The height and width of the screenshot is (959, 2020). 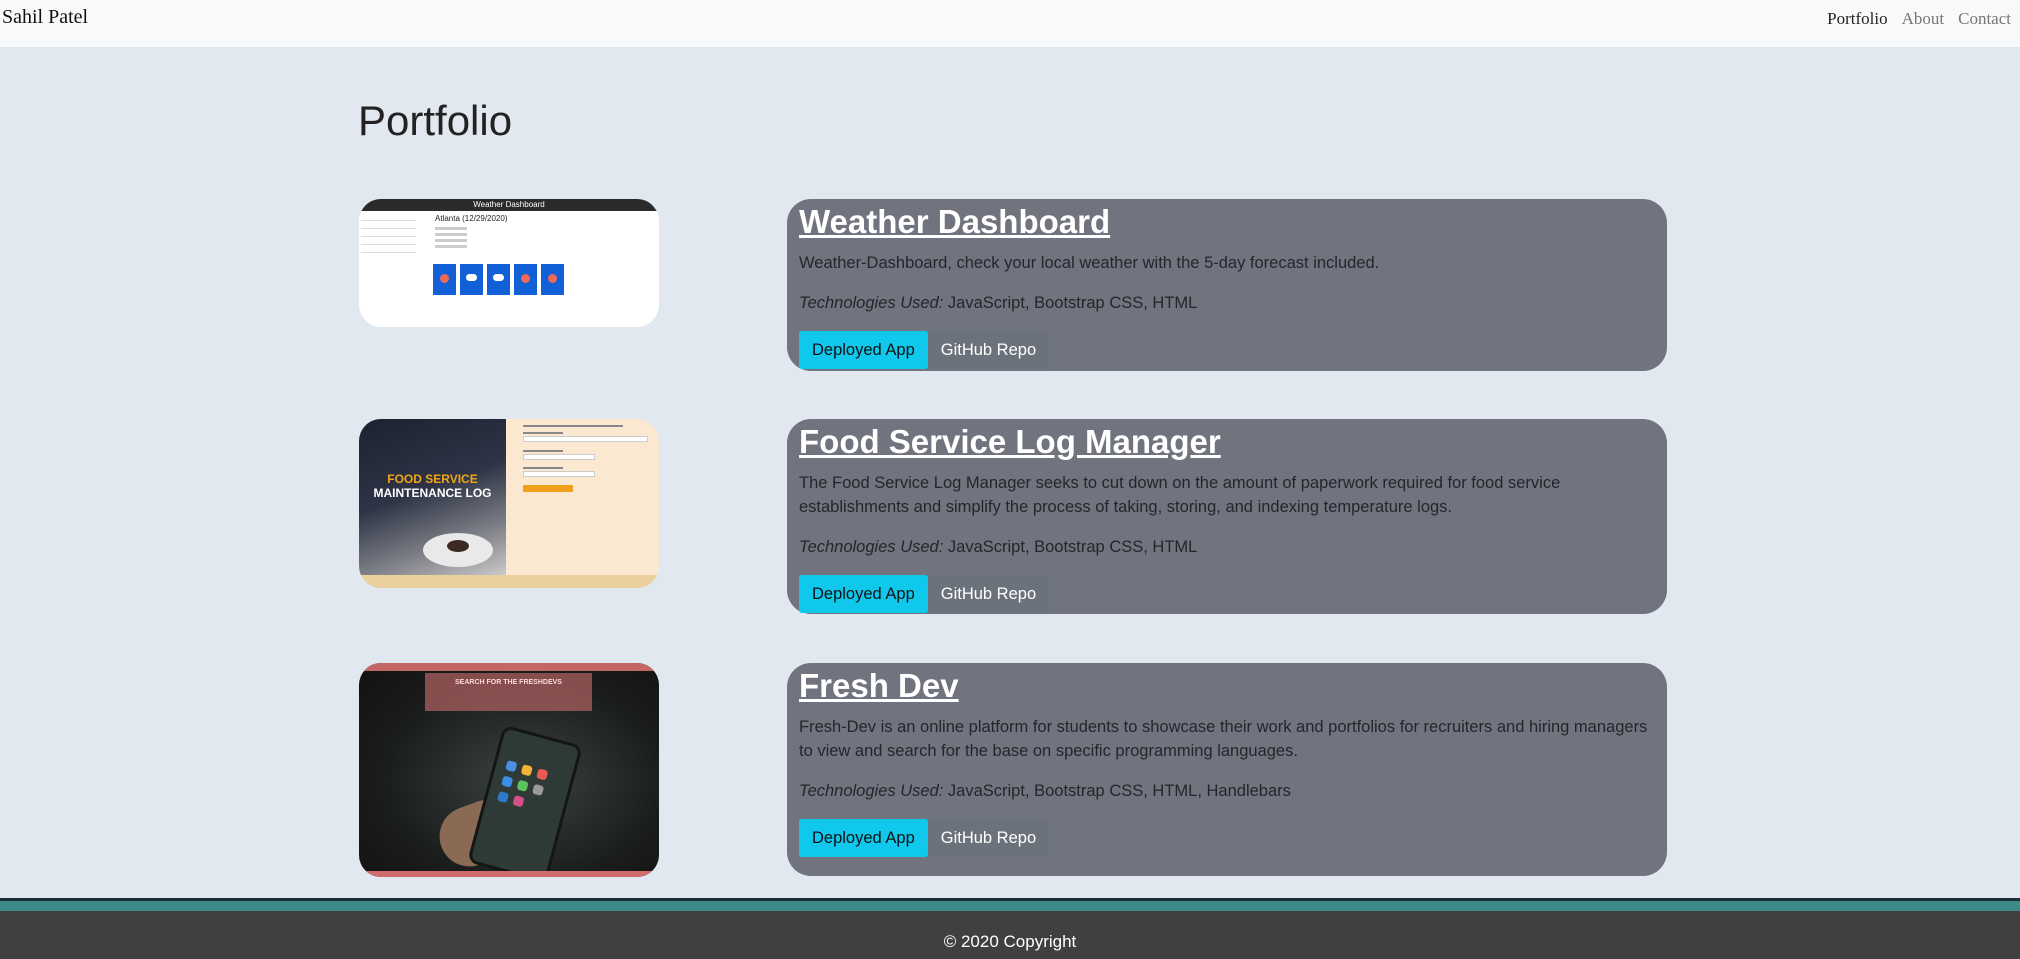 I want to click on nav-link-contact: Contact, so click(x=1984, y=19).